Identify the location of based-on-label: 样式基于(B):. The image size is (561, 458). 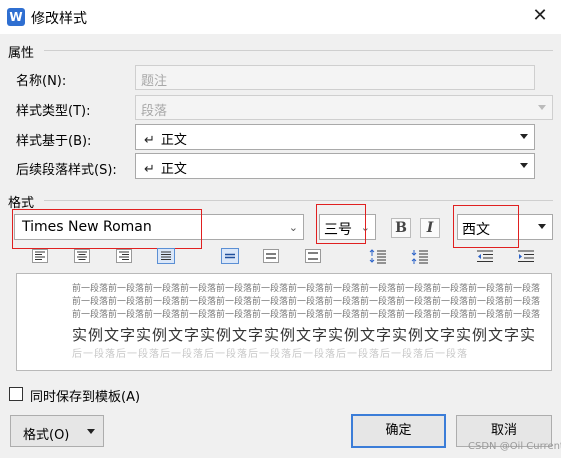
(54, 141).